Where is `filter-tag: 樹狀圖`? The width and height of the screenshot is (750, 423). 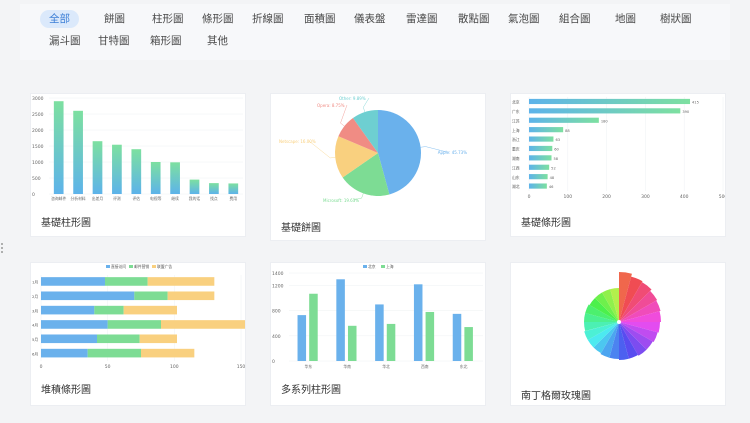 filter-tag: 樹狀圖 is located at coordinates (676, 19).